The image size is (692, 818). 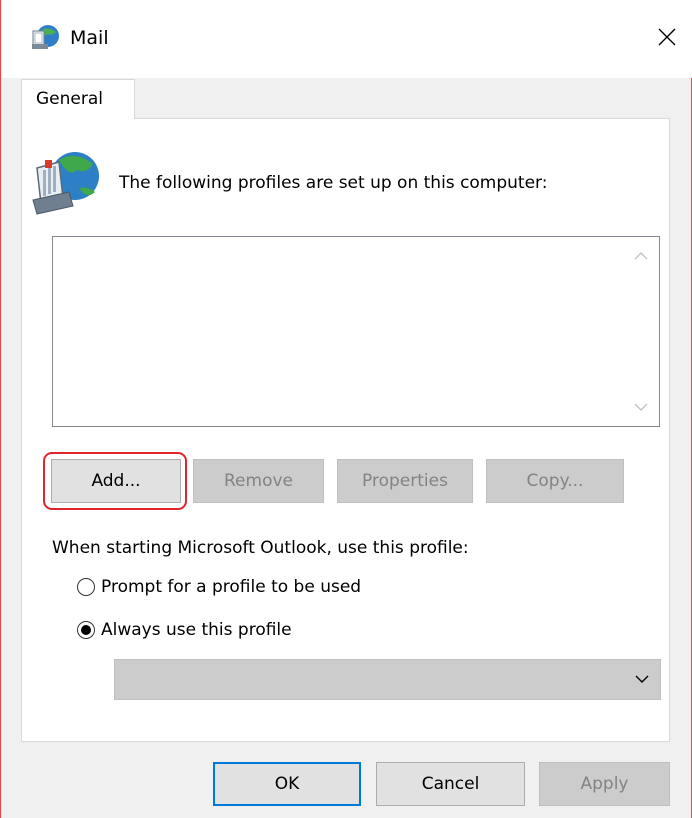 I want to click on window-title: Mail, so click(x=89, y=38).